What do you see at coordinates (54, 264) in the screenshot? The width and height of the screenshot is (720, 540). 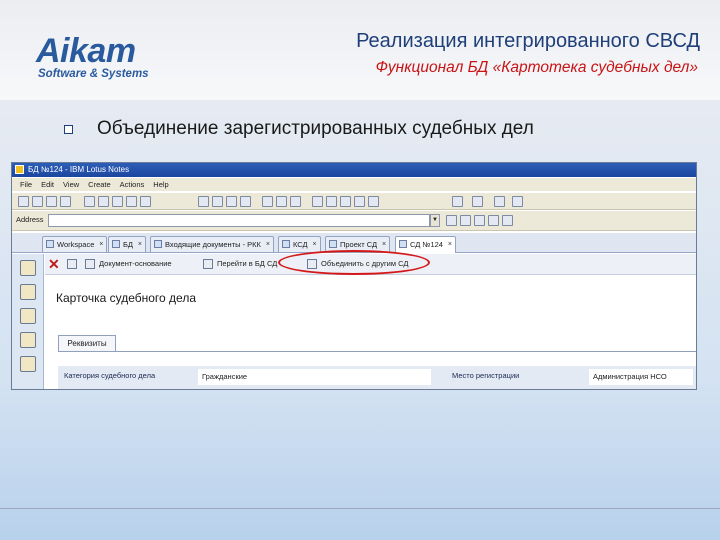 I see `close-document-icon: ✕` at bounding box center [54, 264].